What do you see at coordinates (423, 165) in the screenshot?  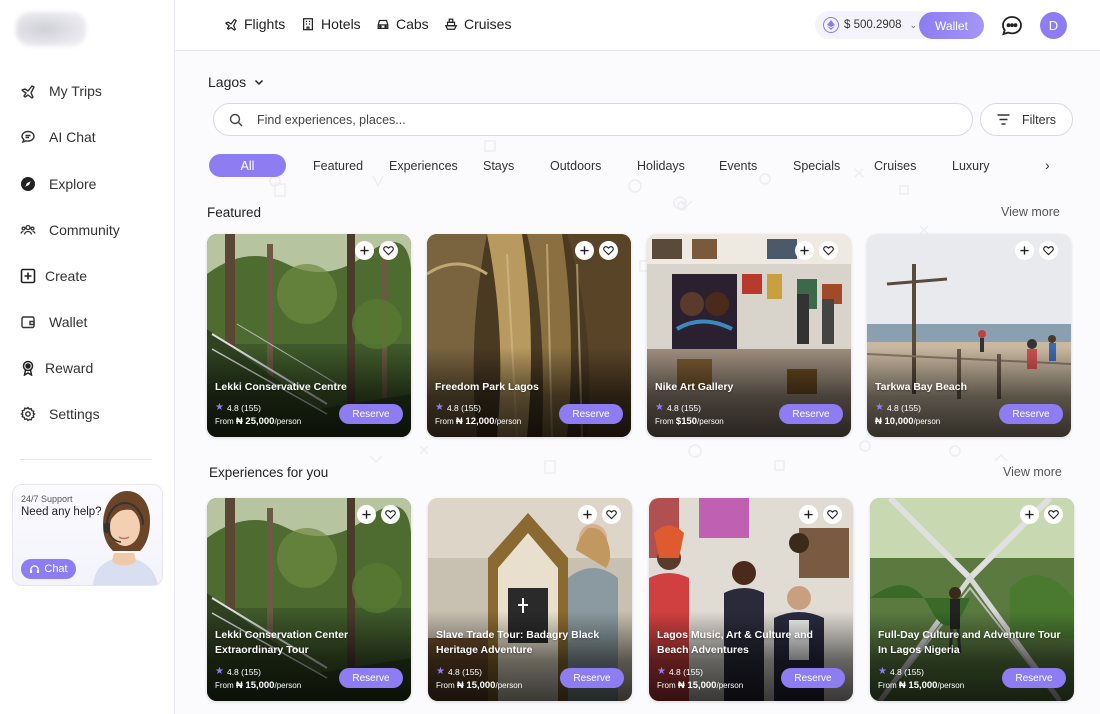 I see `category-experiences: Experiences` at bounding box center [423, 165].